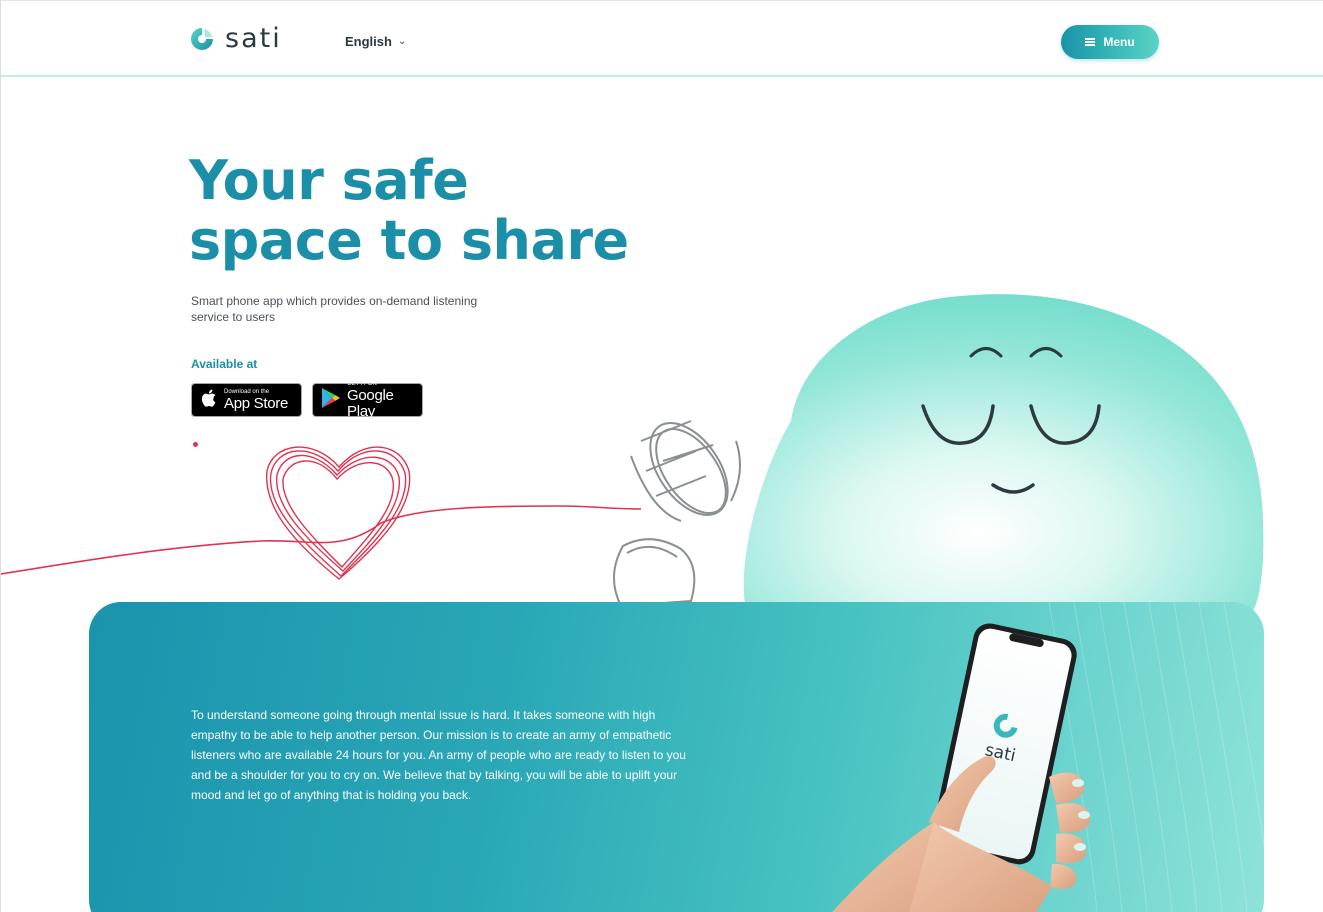  Describe the element at coordinates (1119, 42) in the screenshot. I see `menu-label: Menu` at that location.